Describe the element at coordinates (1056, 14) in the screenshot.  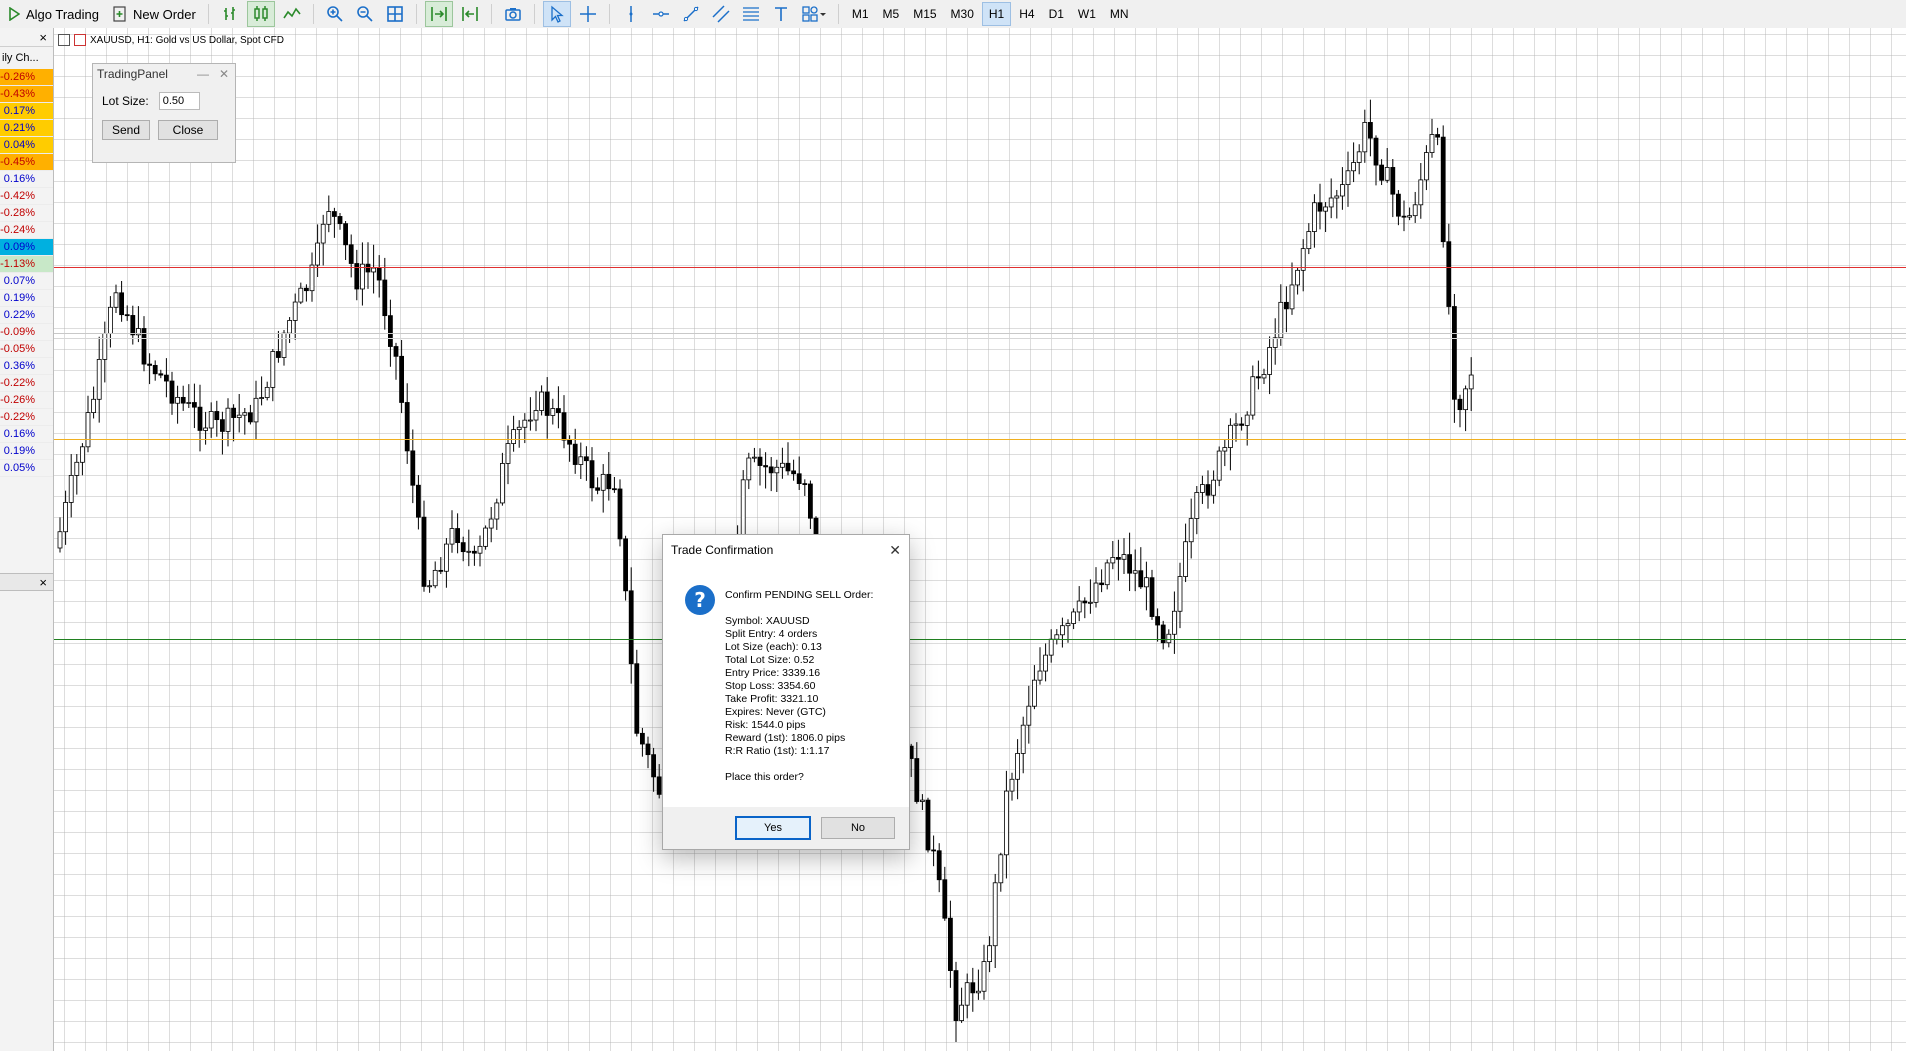
I see `timeframe-d1: D1` at that location.